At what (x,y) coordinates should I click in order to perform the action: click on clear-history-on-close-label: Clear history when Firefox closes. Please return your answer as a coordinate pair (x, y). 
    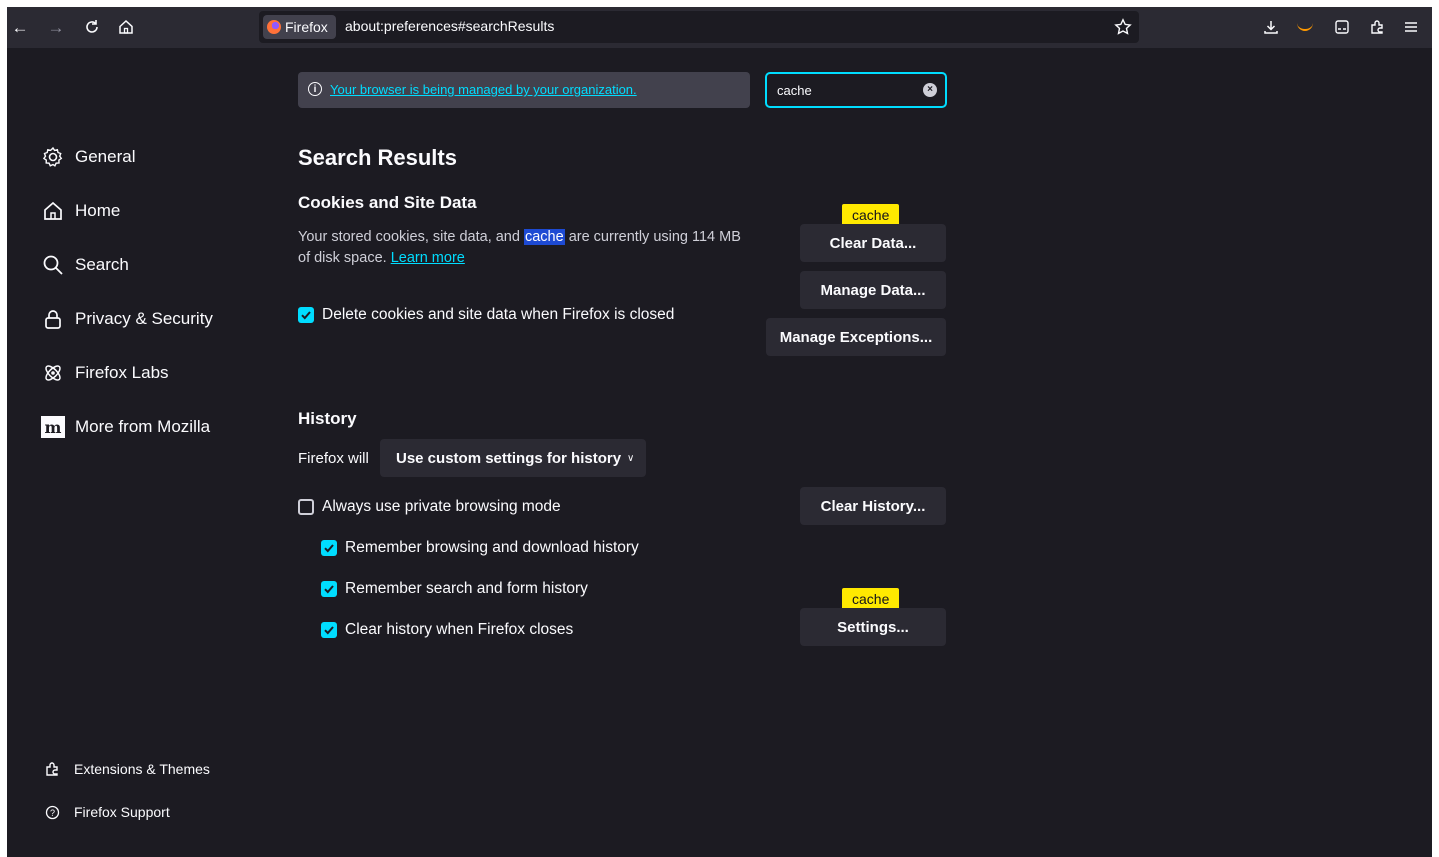
    Looking at the image, I should click on (459, 629).